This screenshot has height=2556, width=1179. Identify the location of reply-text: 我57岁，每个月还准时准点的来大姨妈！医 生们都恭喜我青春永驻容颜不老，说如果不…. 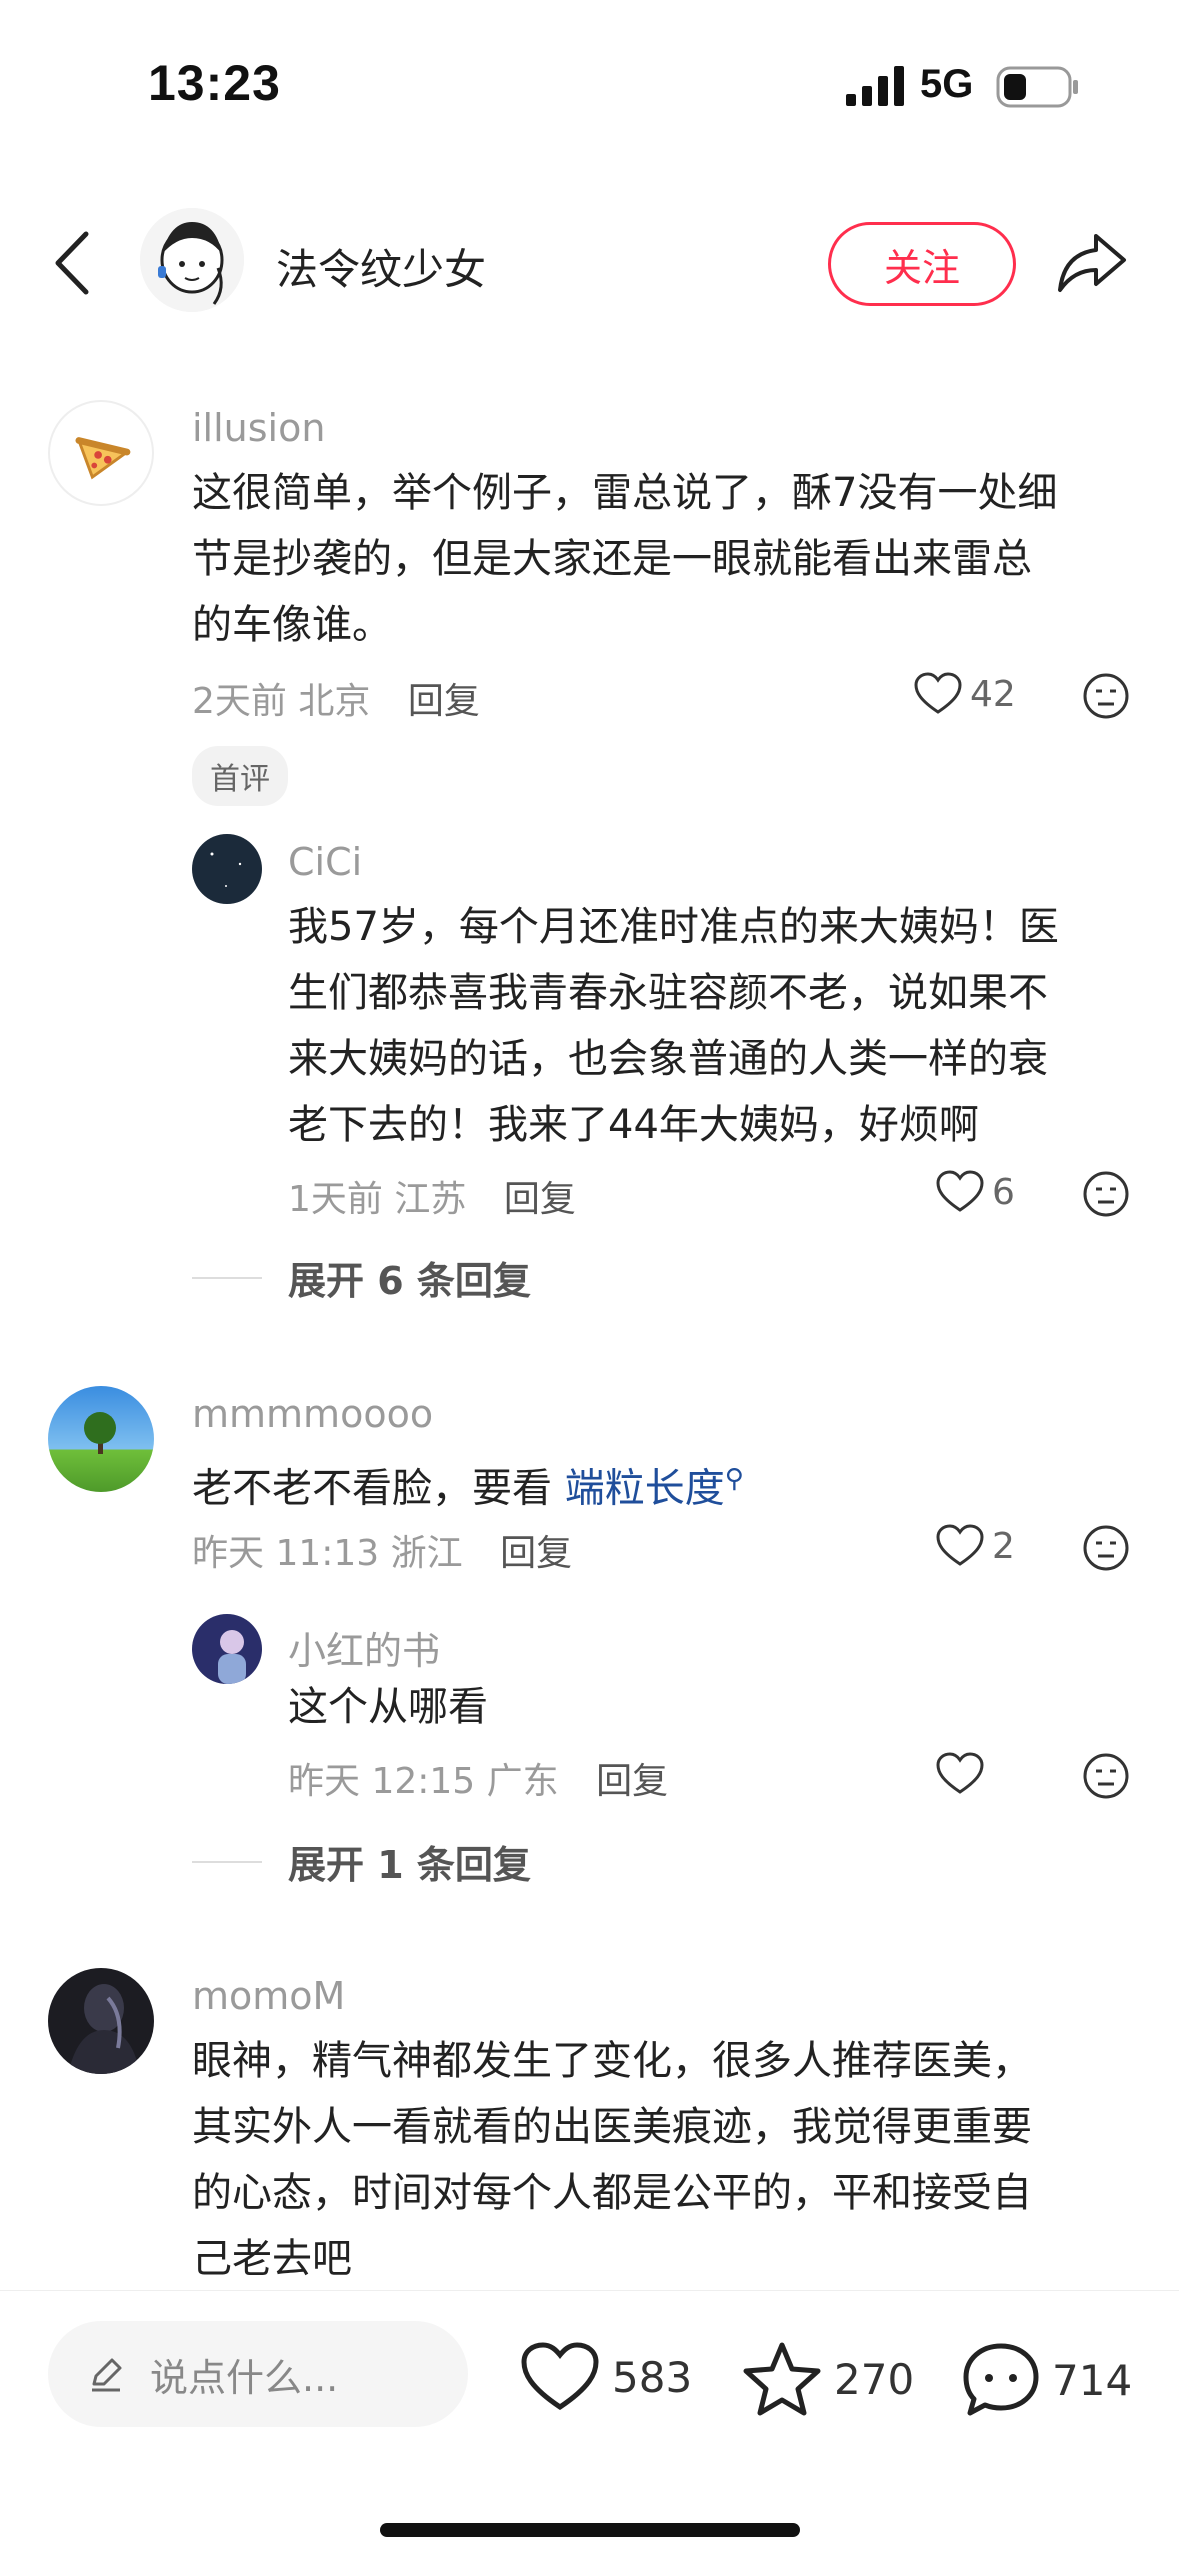
(718, 1026).